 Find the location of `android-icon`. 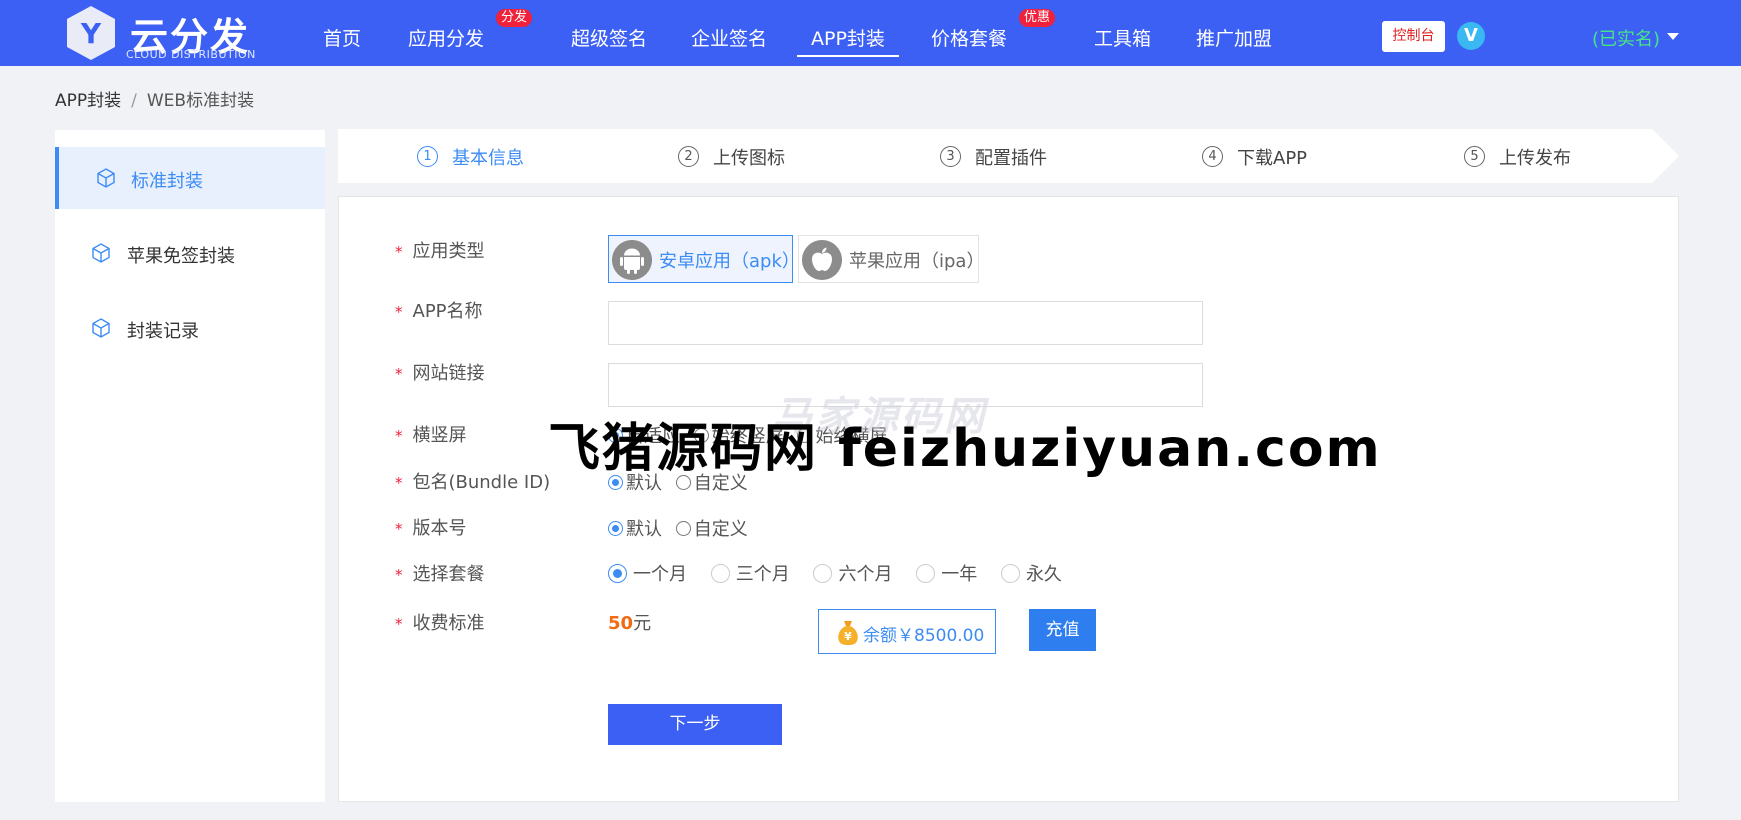

android-icon is located at coordinates (632, 260).